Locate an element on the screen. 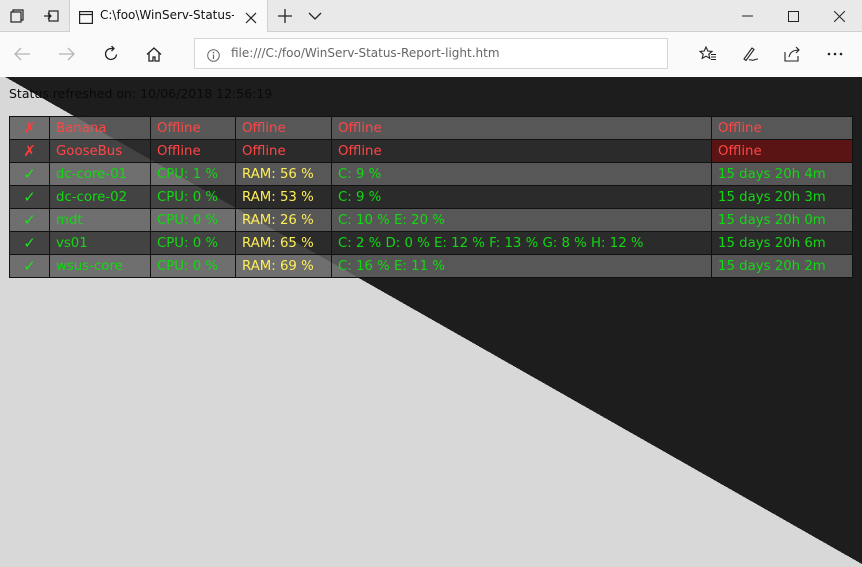  back-arrow-icon is located at coordinates (22, 54).